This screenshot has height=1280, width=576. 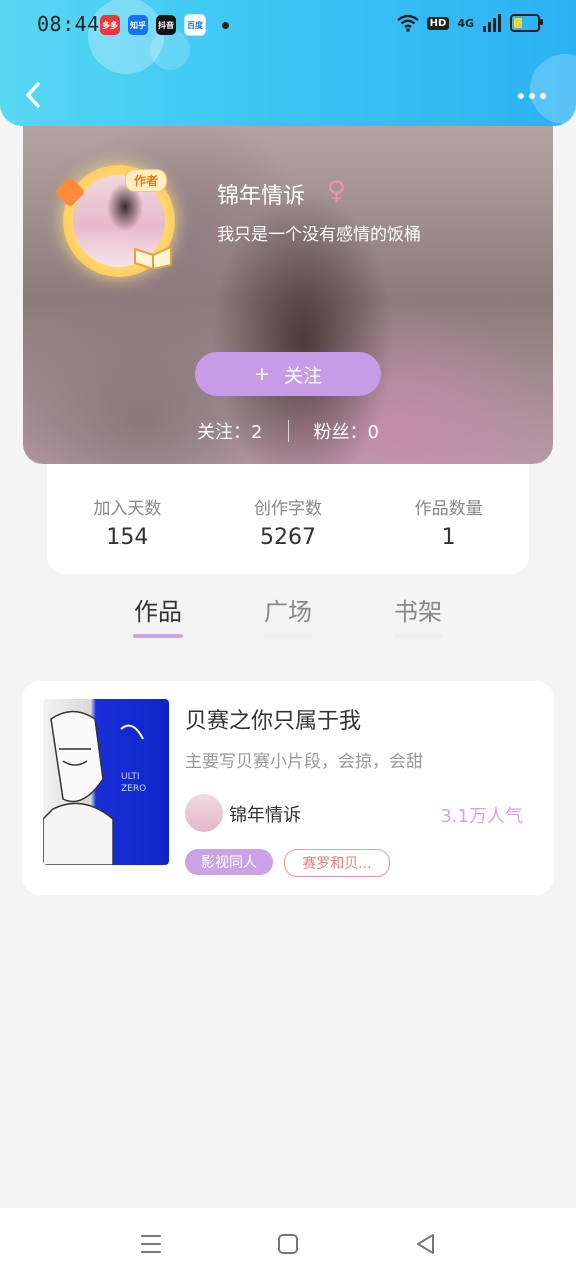 What do you see at coordinates (418, 612) in the screenshot?
I see `tab-label: 书架` at bounding box center [418, 612].